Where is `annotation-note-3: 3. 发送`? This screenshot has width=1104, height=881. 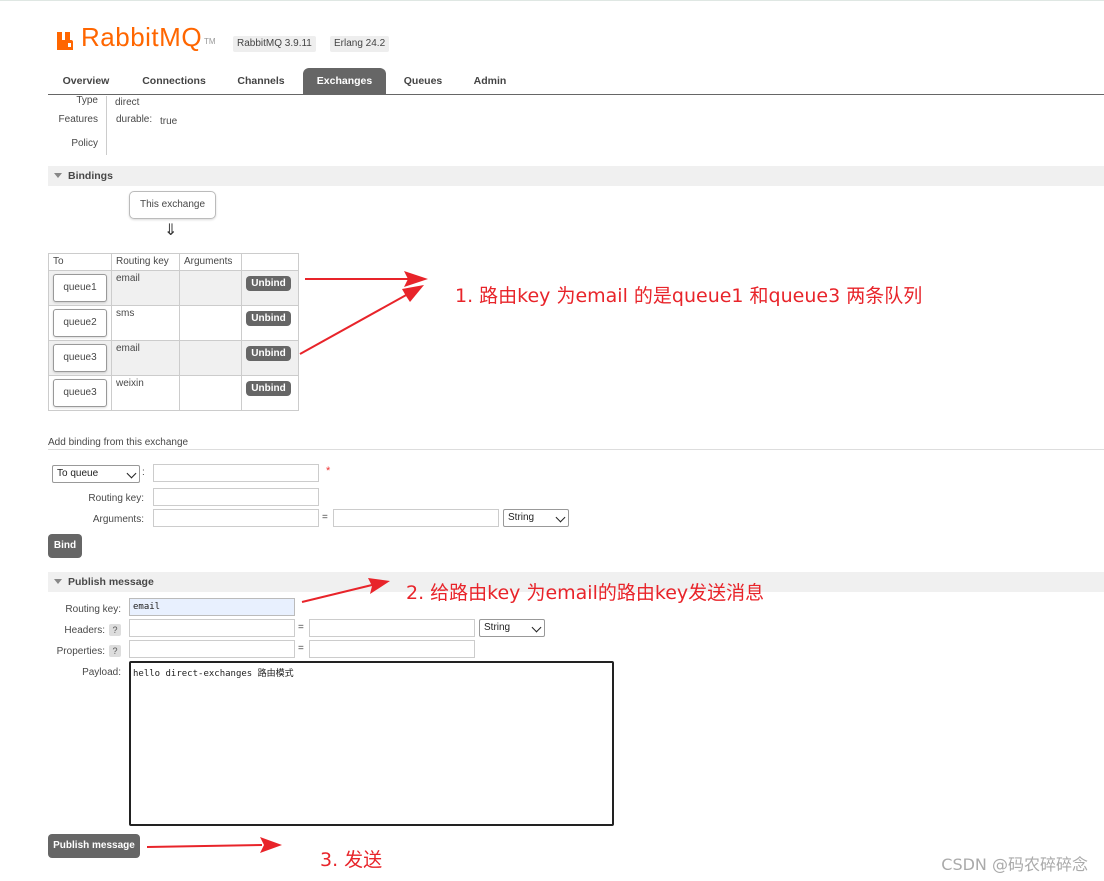
annotation-note-3: 3. 发送 is located at coordinates (351, 860).